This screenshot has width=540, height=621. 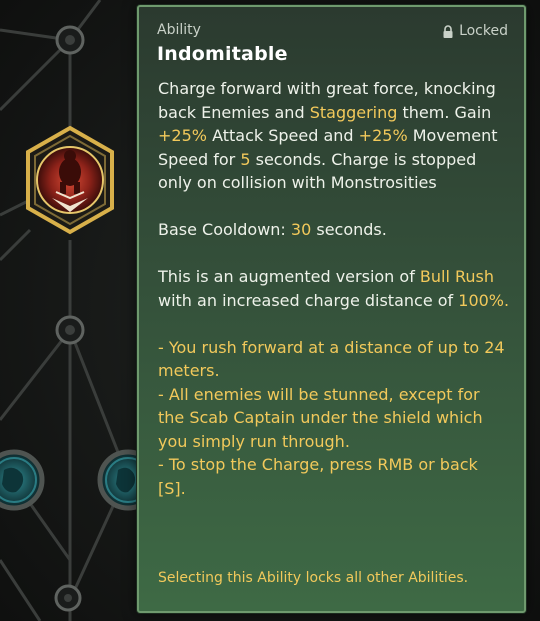 I want to click on stagger-keyword: Staggering, so click(x=353, y=112).